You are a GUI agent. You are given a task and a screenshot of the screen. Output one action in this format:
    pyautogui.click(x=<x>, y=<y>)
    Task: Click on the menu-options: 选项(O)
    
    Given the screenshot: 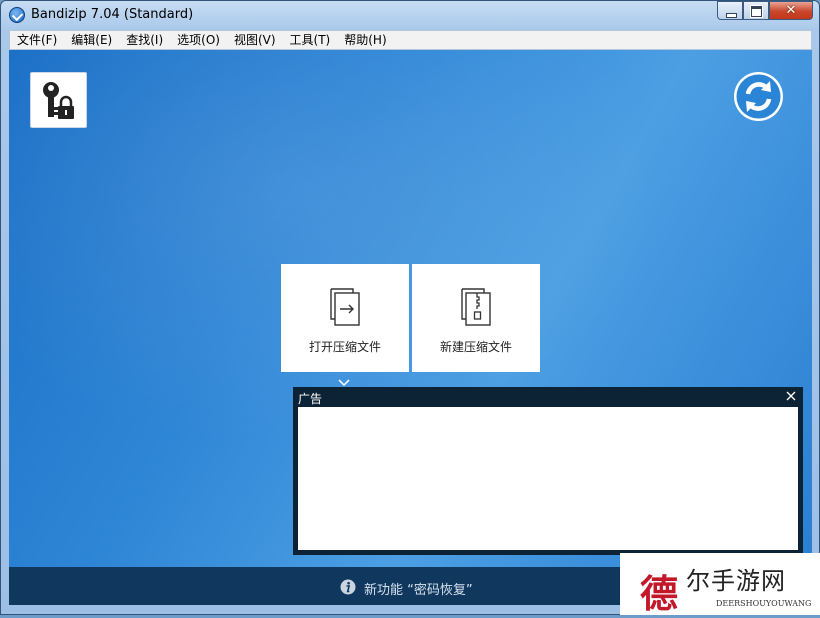 What is the action you would take?
    pyautogui.click(x=198, y=40)
    